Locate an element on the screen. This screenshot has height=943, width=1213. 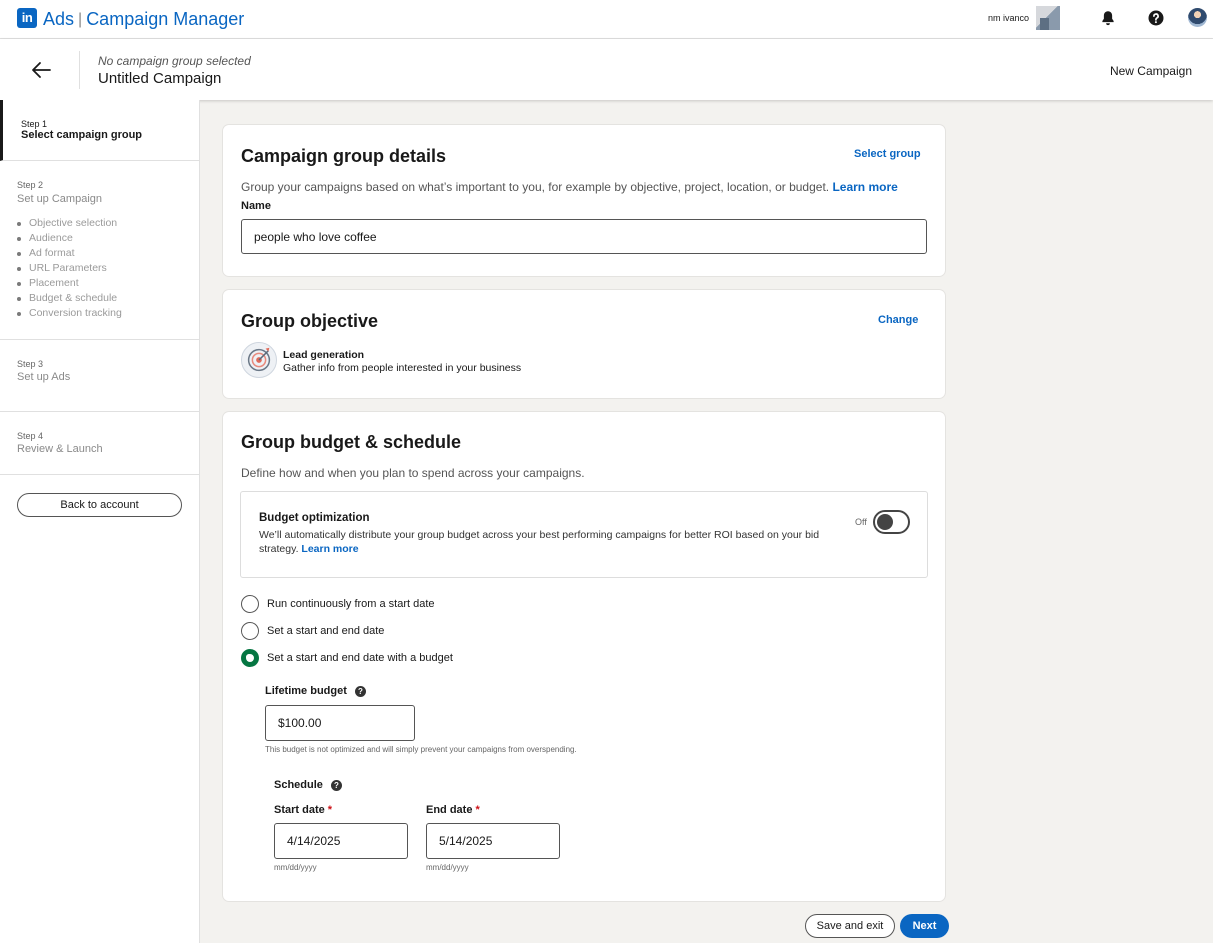
end-date-format-hint: mm/dd/yyyy is located at coordinates (447, 867).